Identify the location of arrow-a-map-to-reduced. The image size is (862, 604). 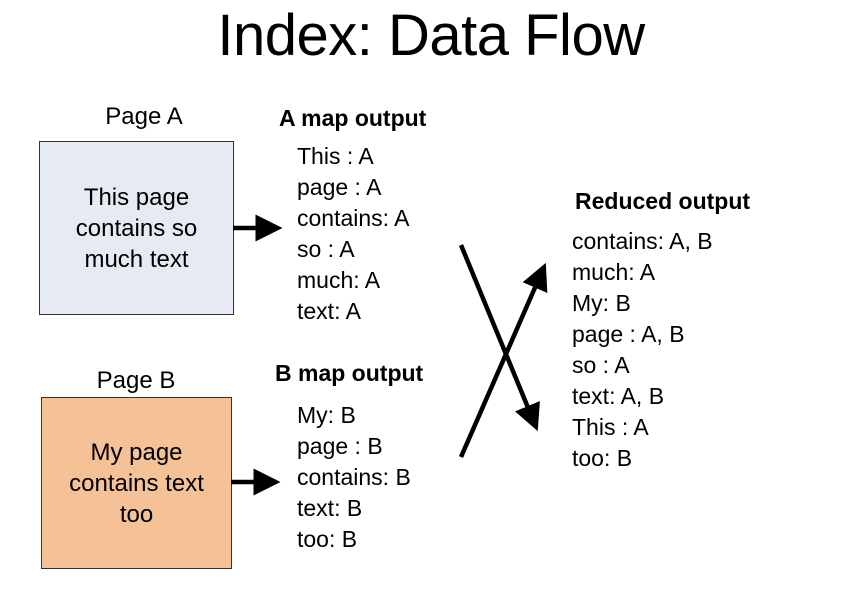
(499, 338).